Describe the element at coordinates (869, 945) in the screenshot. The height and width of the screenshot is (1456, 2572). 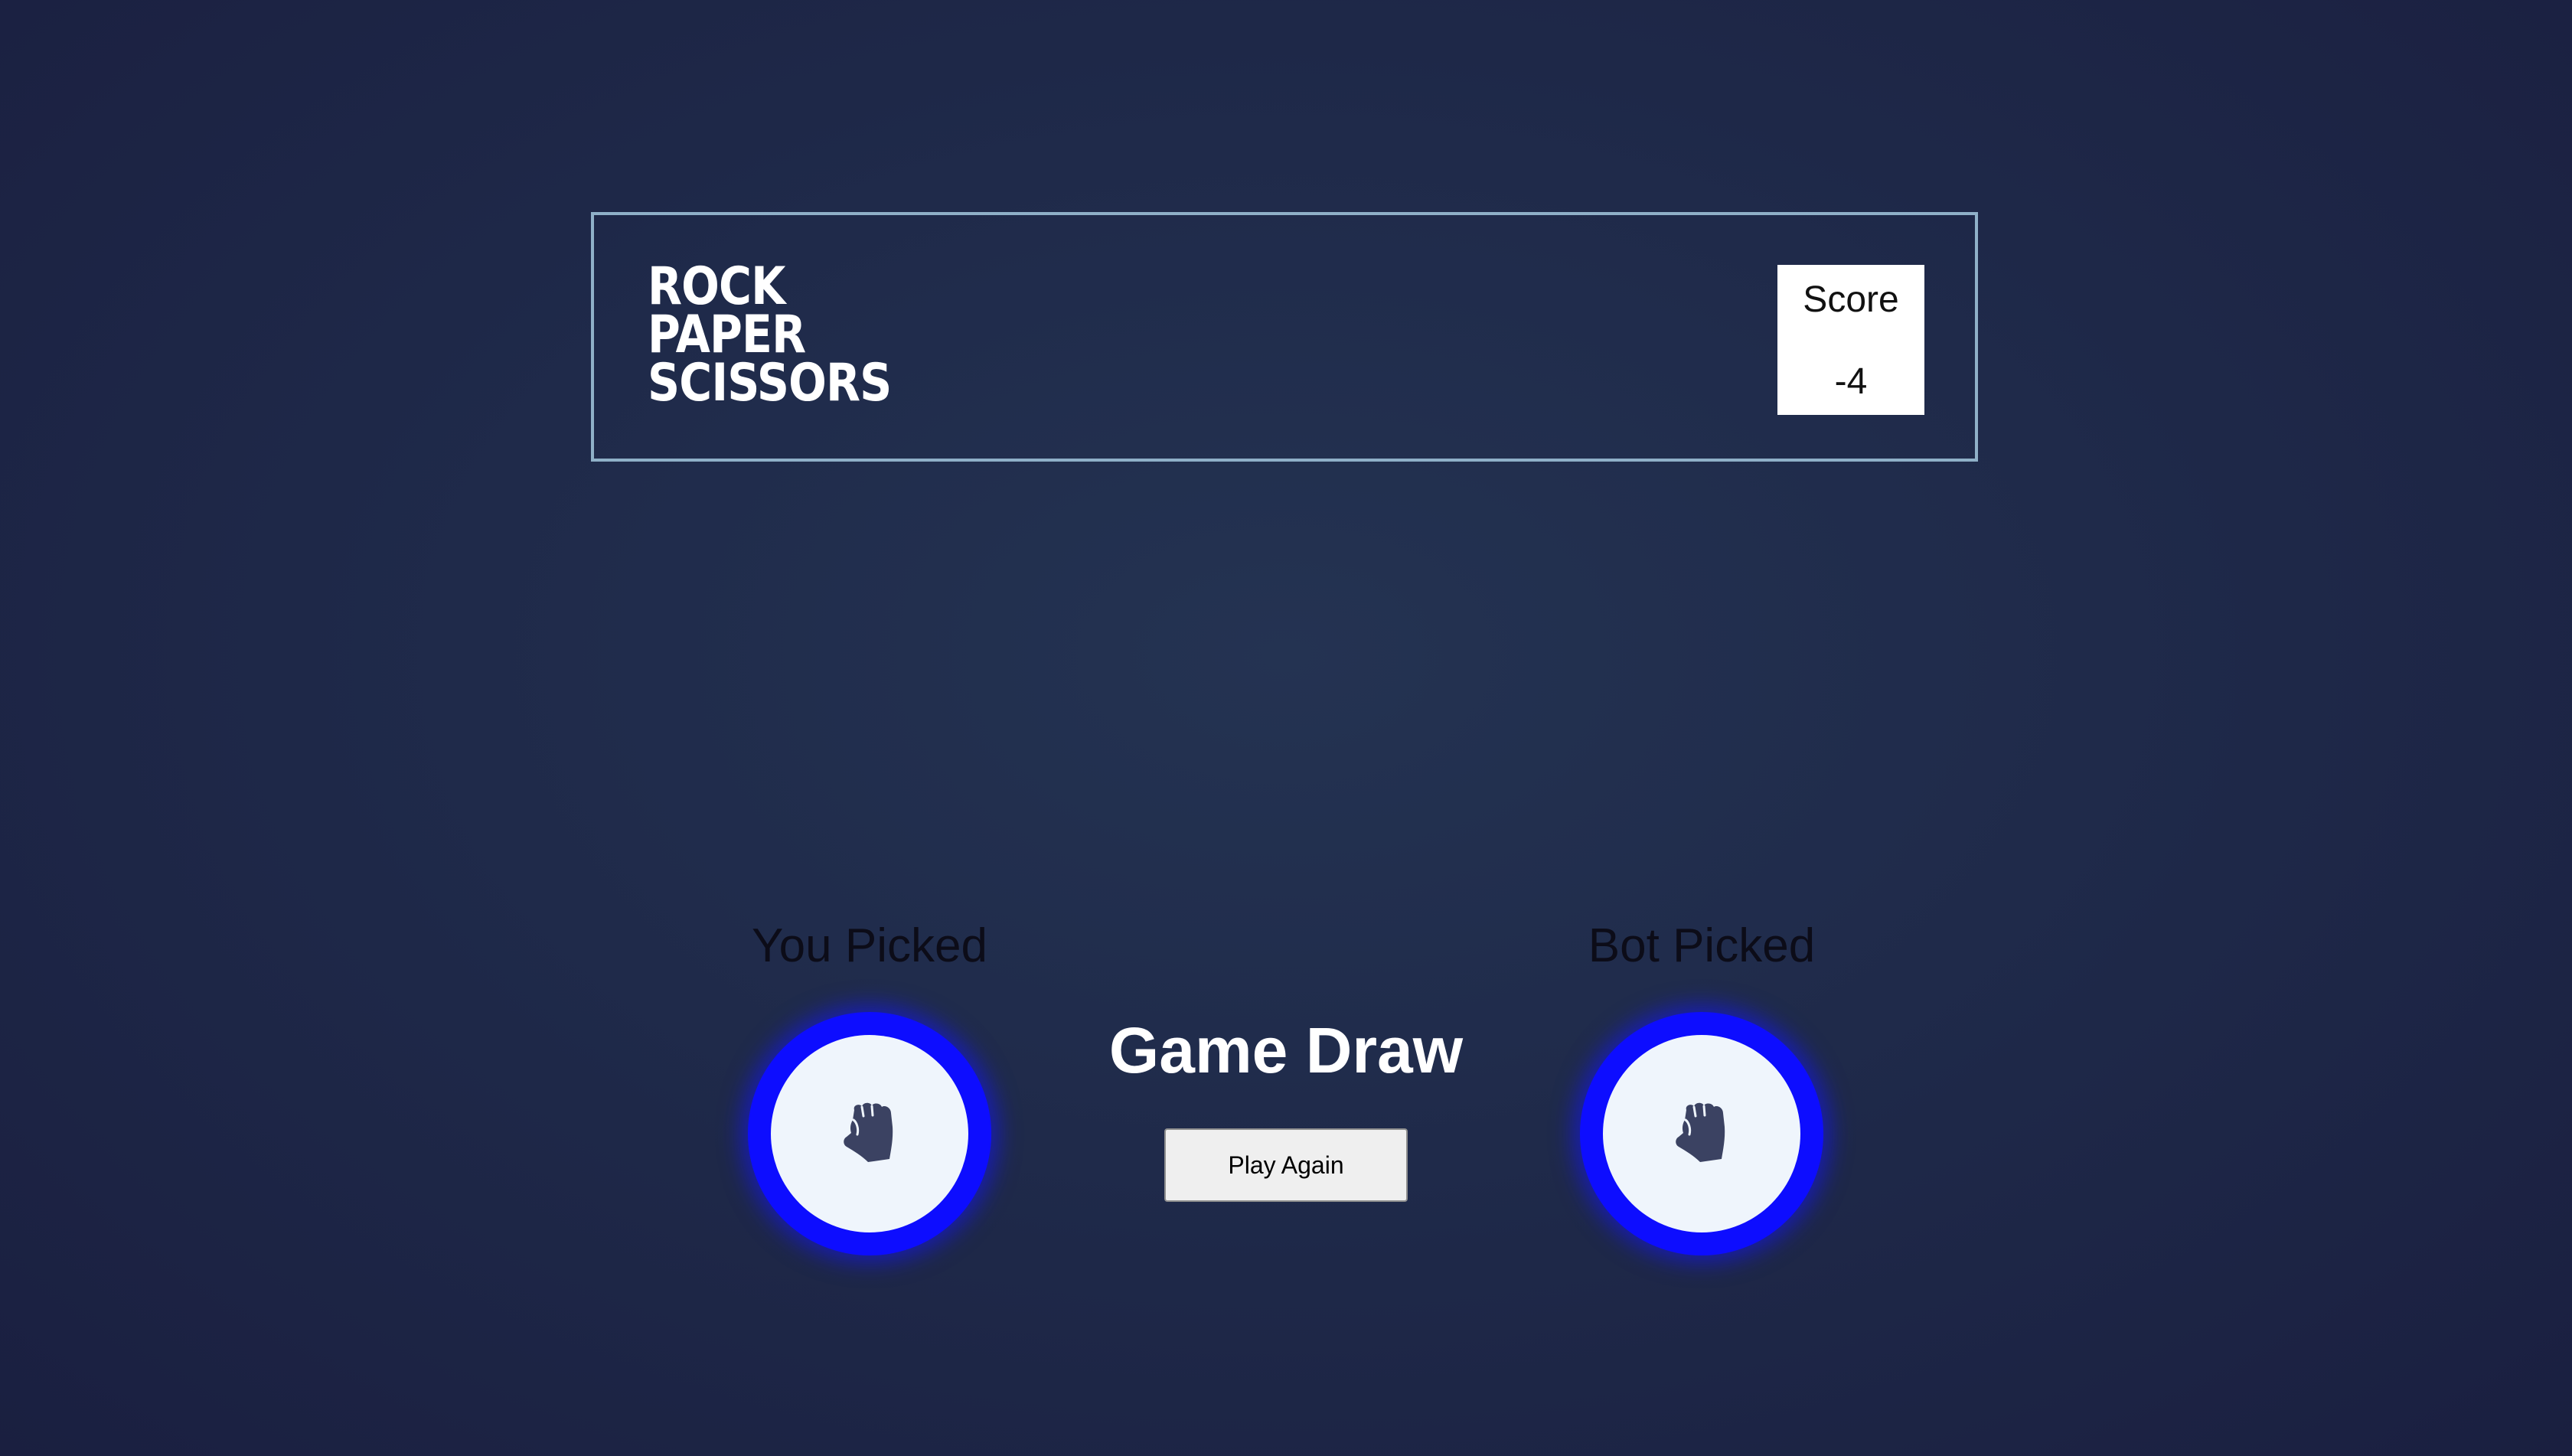
I see `you-picked-label: You Picked` at that location.